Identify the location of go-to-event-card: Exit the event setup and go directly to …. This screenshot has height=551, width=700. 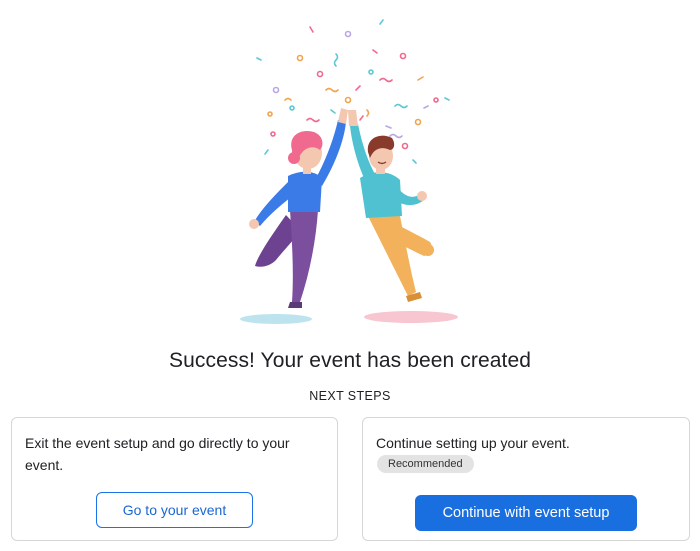
(174, 479).